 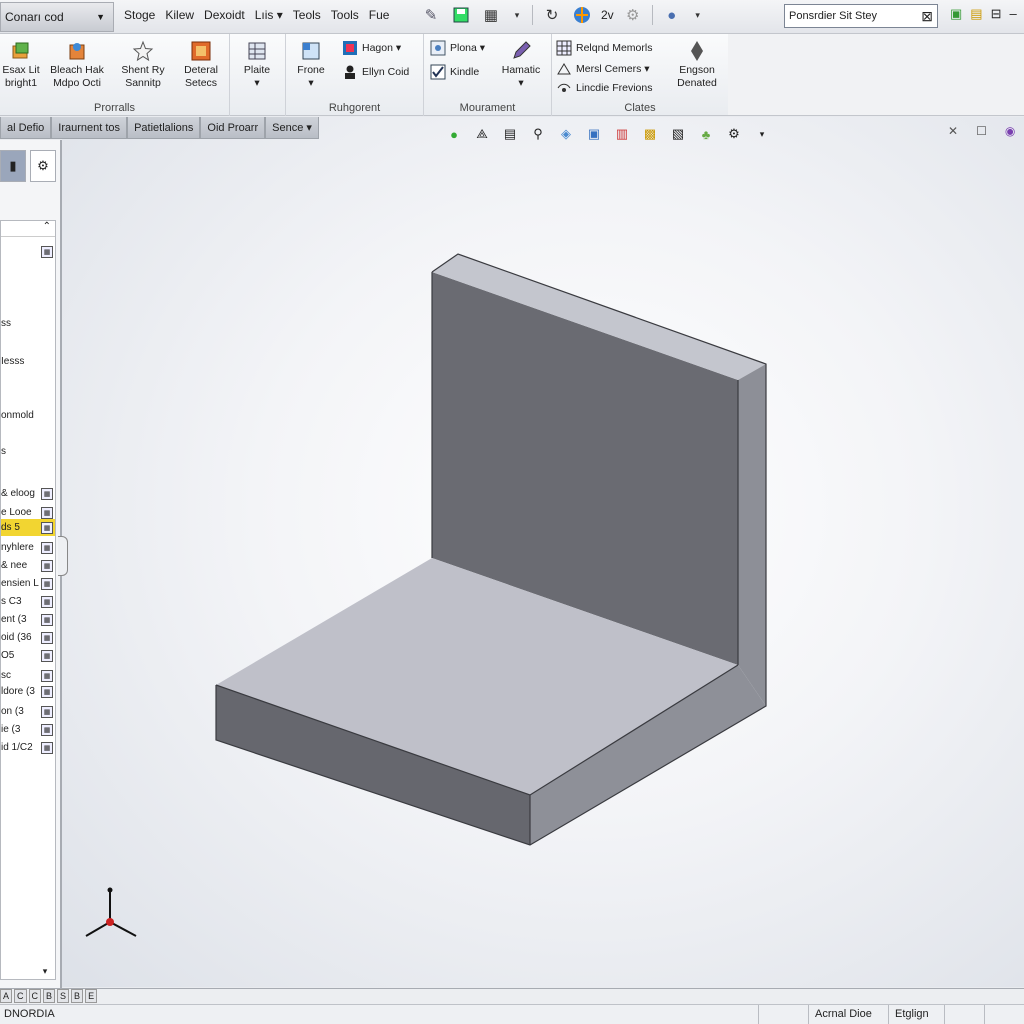 What do you see at coordinates (26, 128) in the screenshot?
I see `tab-item: al Defio` at bounding box center [26, 128].